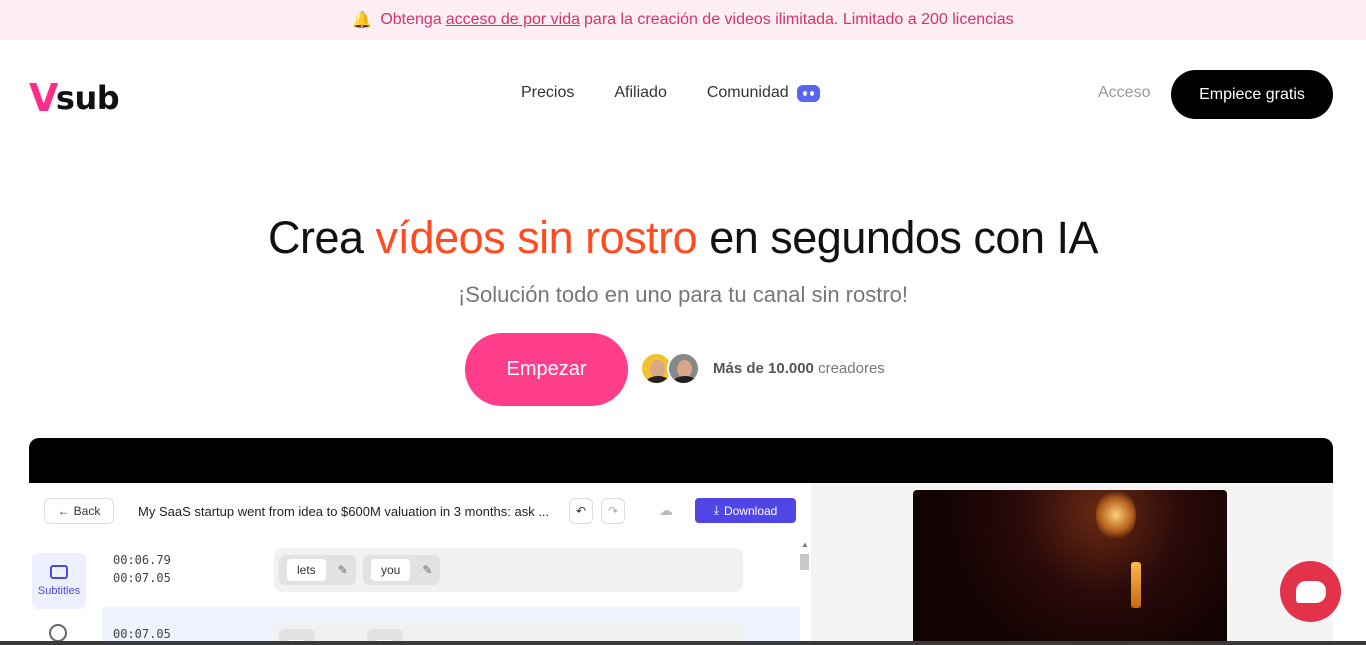 The height and width of the screenshot is (645, 1366). I want to click on video-preview-panel, so click(1072, 564).